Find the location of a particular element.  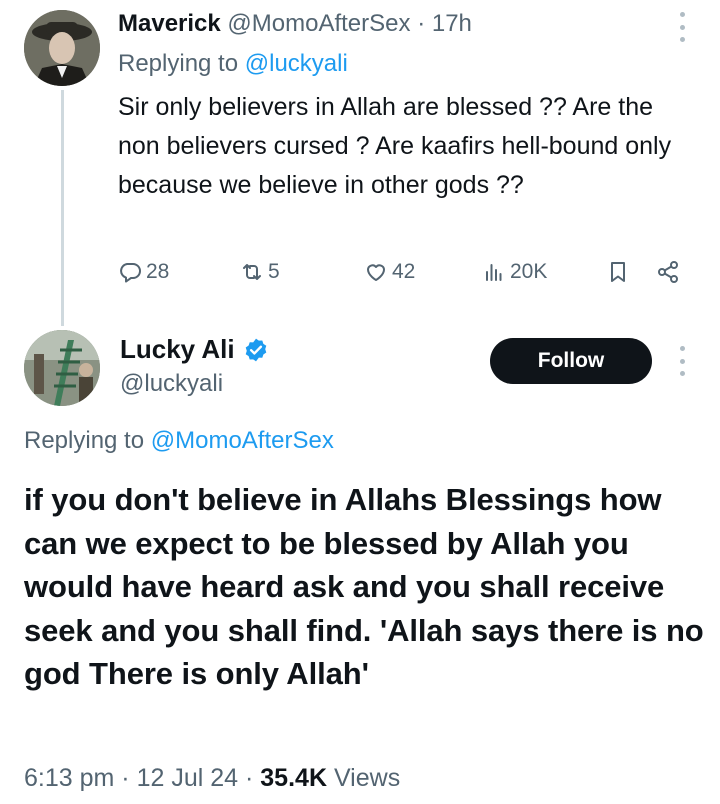

bookmark-button is located at coordinates (618, 272).